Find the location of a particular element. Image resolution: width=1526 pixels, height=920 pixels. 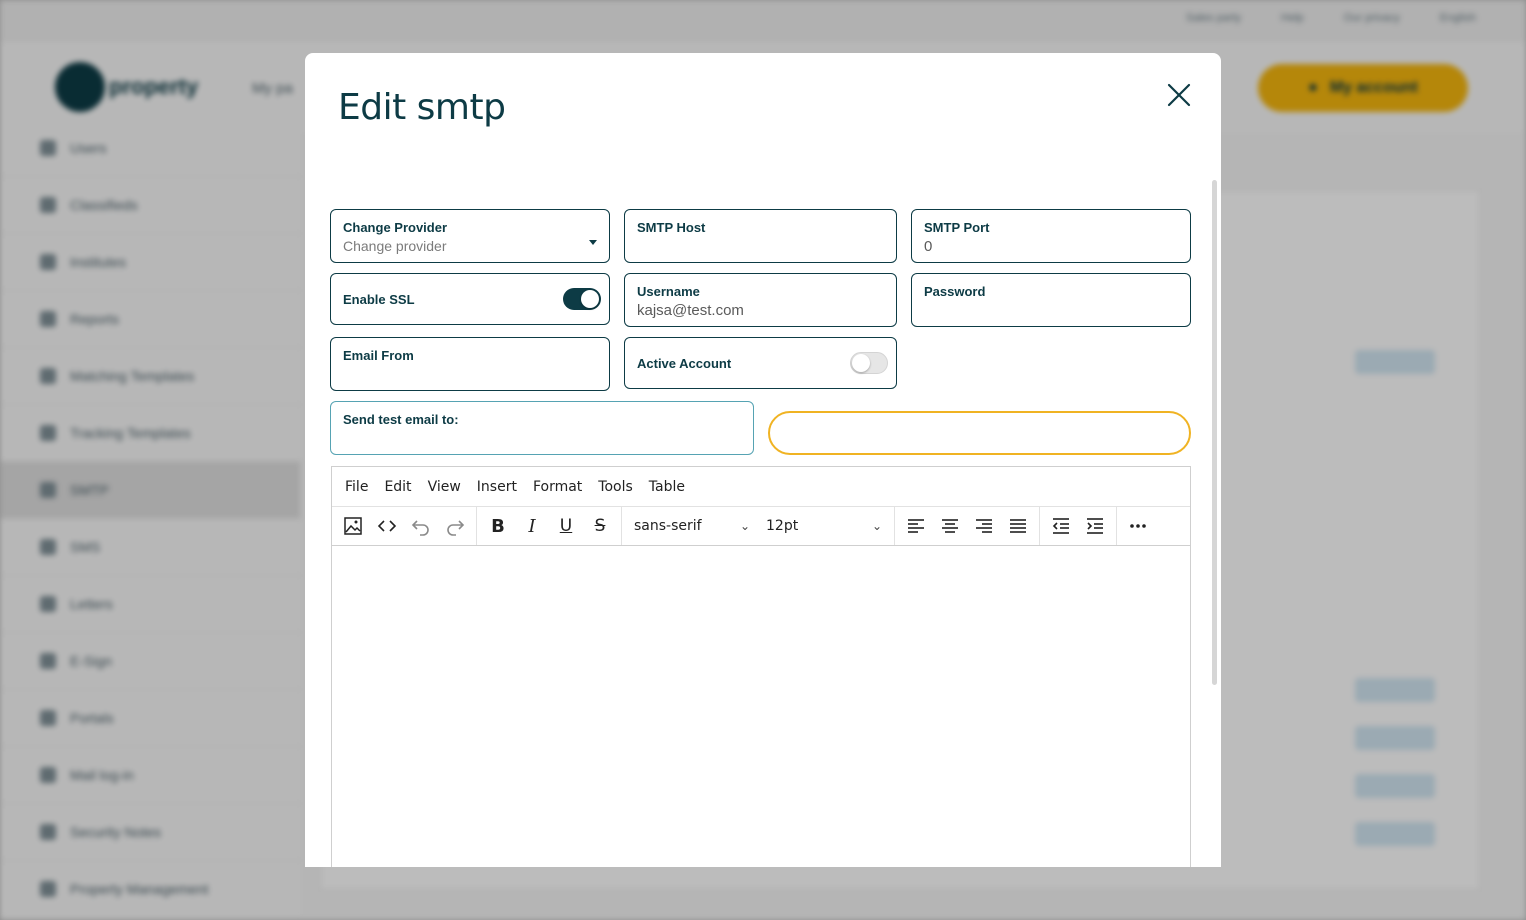

undo-button is located at coordinates (421, 526).